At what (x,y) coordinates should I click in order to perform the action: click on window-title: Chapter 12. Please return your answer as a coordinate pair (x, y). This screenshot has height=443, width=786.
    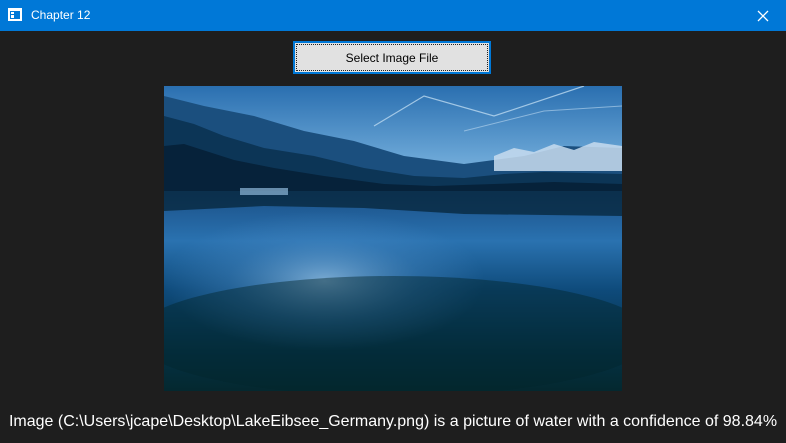
    Looking at the image, I should click on (61, 15).